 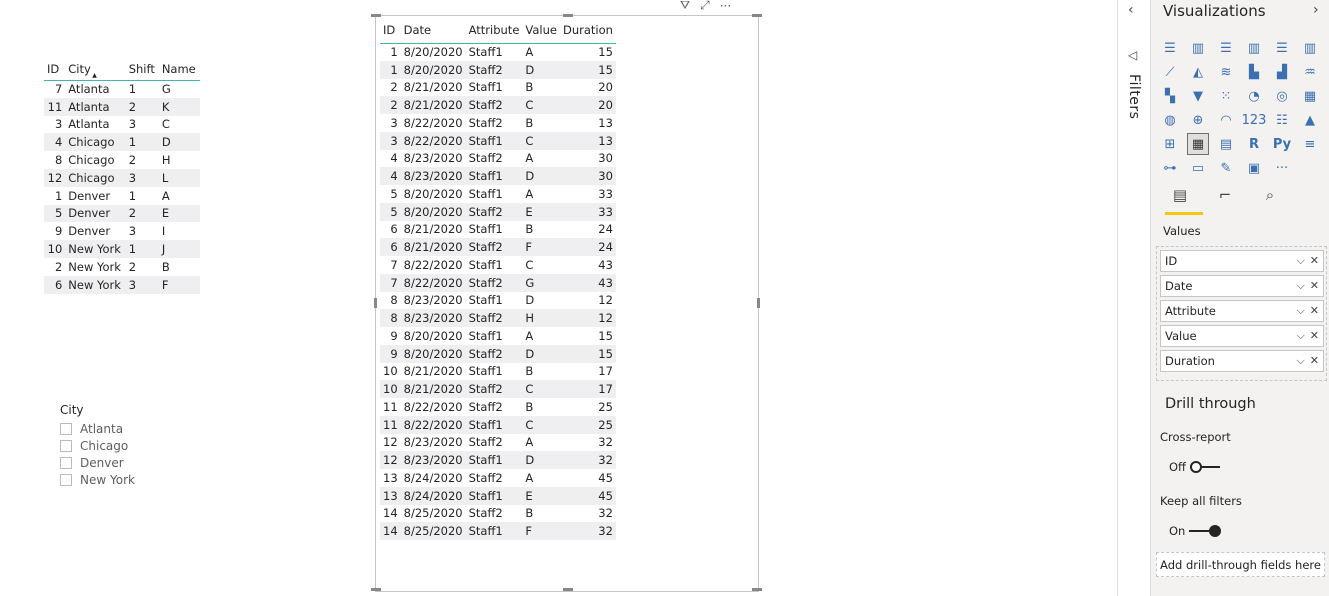 I want to click on slicer-icon: ⊞, so click(x=1170, y=144).